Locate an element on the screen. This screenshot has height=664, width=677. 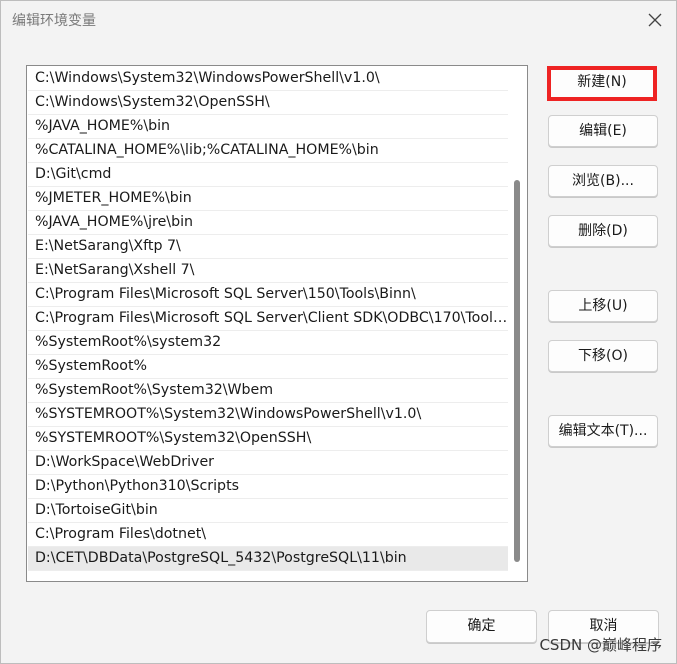
edit-button: 编辑(E) is located at coordinates (603, 131).